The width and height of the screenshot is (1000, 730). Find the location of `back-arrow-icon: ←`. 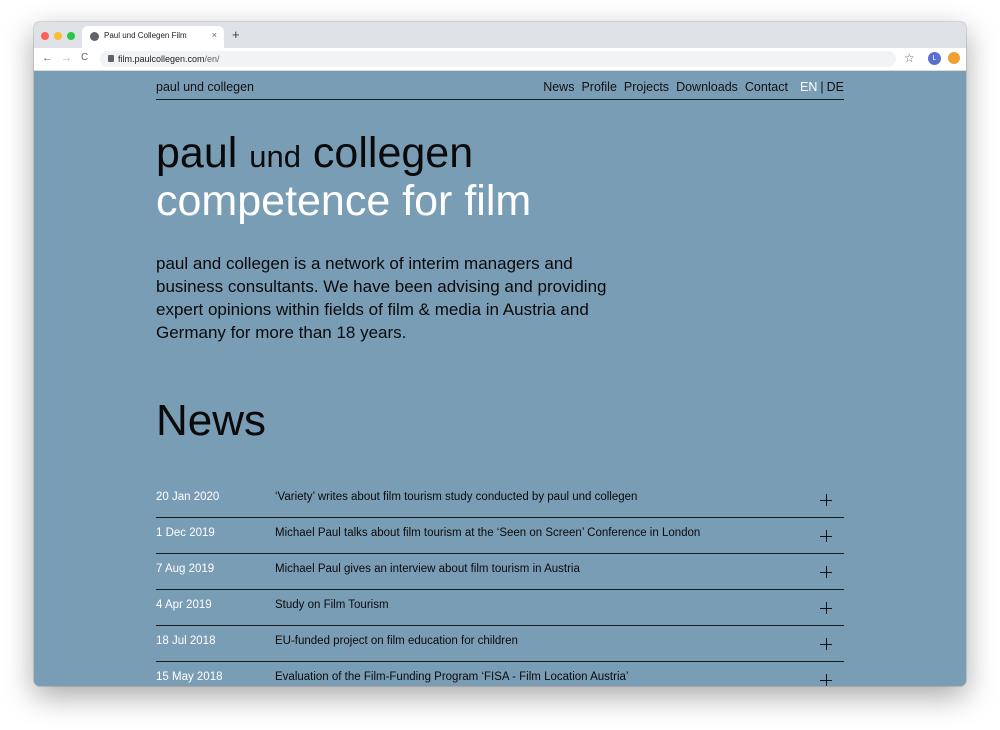

back-arrow-icon: ← is located at coordinates (47, 58).